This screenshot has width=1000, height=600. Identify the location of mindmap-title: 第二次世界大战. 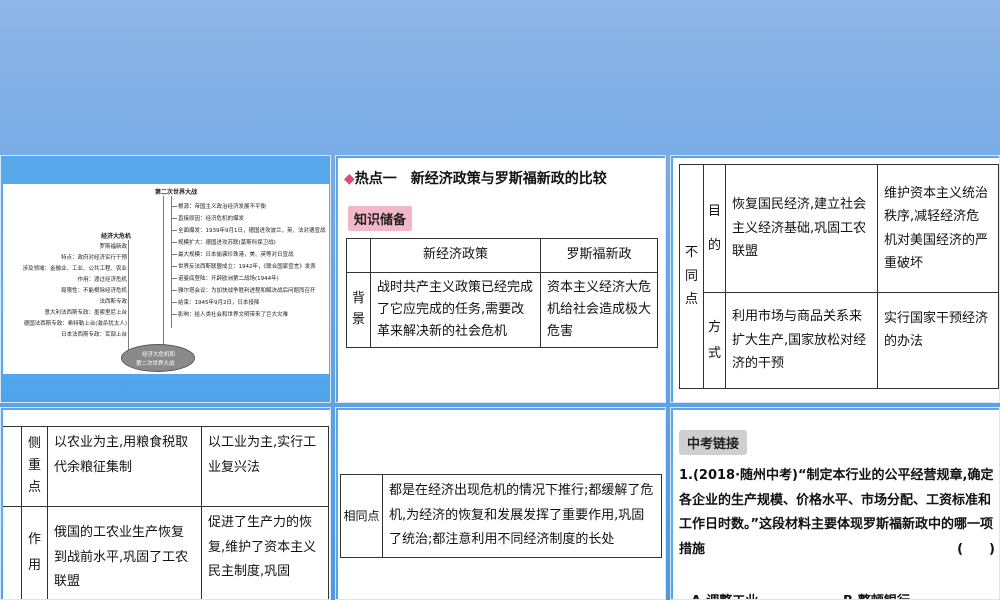
(176, 192).